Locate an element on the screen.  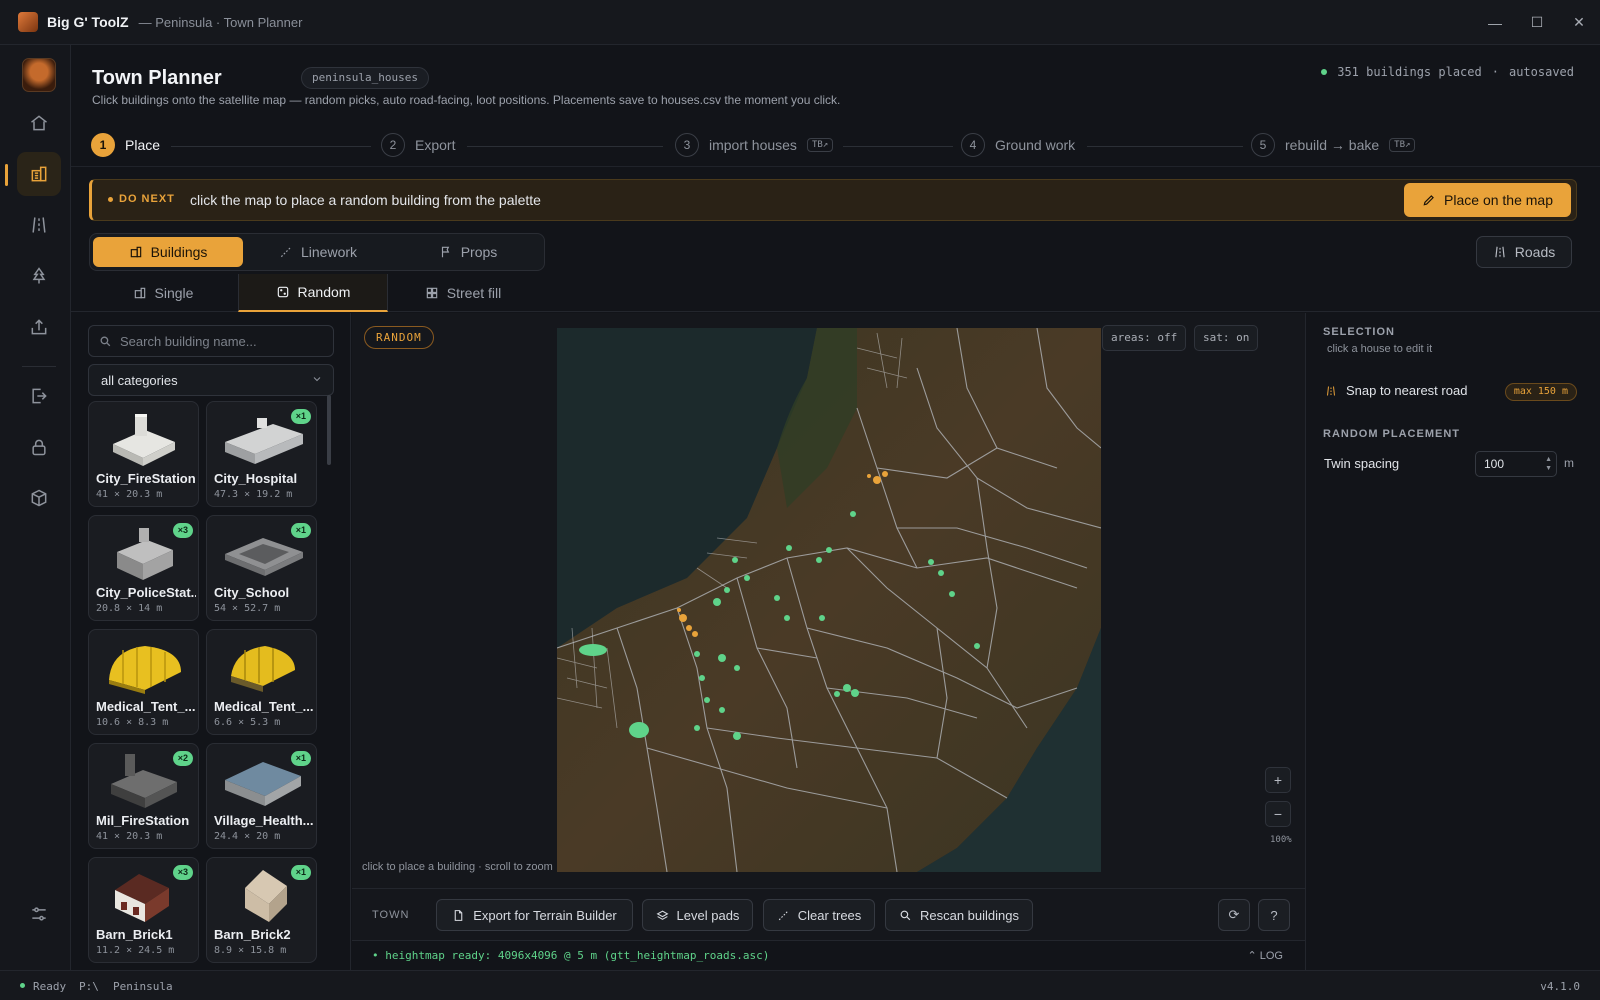
do-next-label-text: DO NEXT is located at coordinates (147, 199).